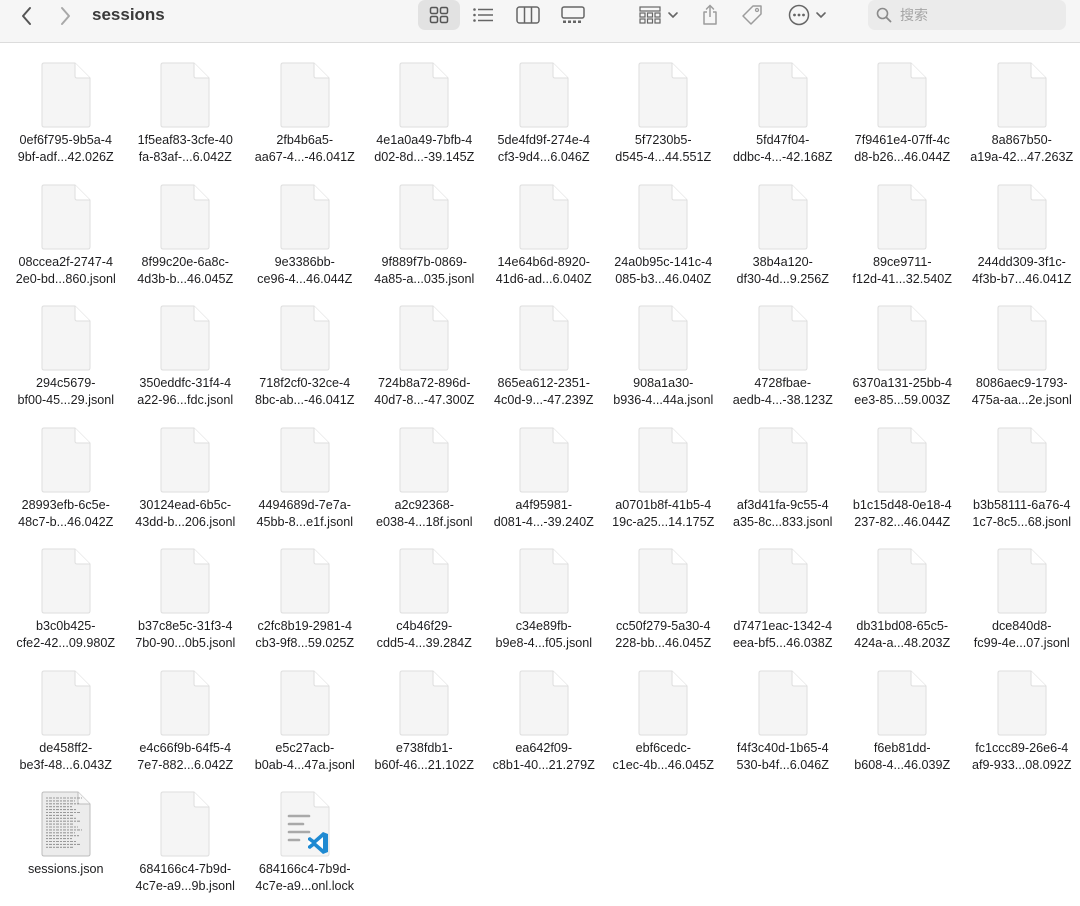 The height and width of the screenshot is (906, 1080). Describe the element at coordinates (305, 842) in the screenshot. I see `file-item: 684166c4-7b9d- 4c7e-a9...onl.lock` at that location.